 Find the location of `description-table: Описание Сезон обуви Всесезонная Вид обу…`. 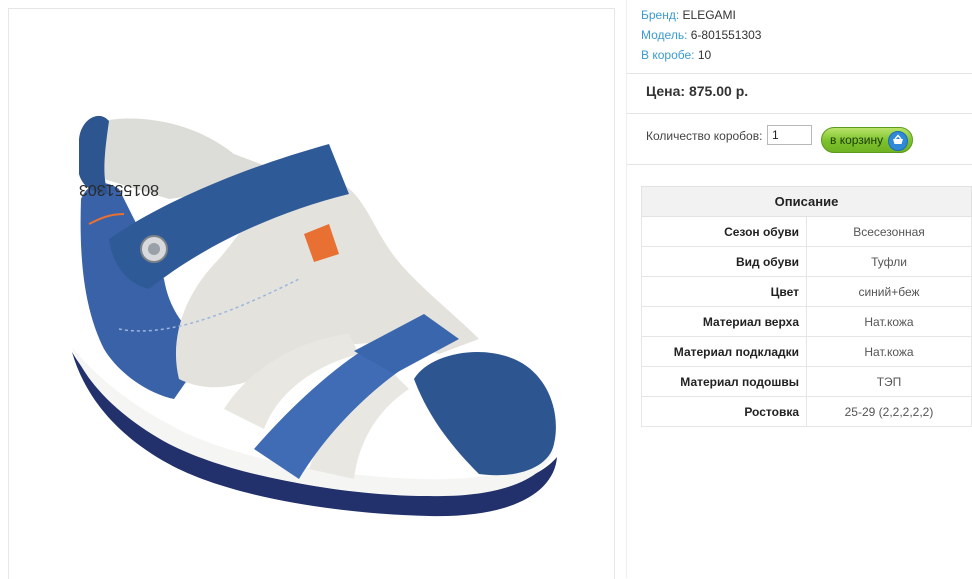

description-table: Описание Сезон обуви Всесезонная Вид обу… is located at coordinates (806, 306).